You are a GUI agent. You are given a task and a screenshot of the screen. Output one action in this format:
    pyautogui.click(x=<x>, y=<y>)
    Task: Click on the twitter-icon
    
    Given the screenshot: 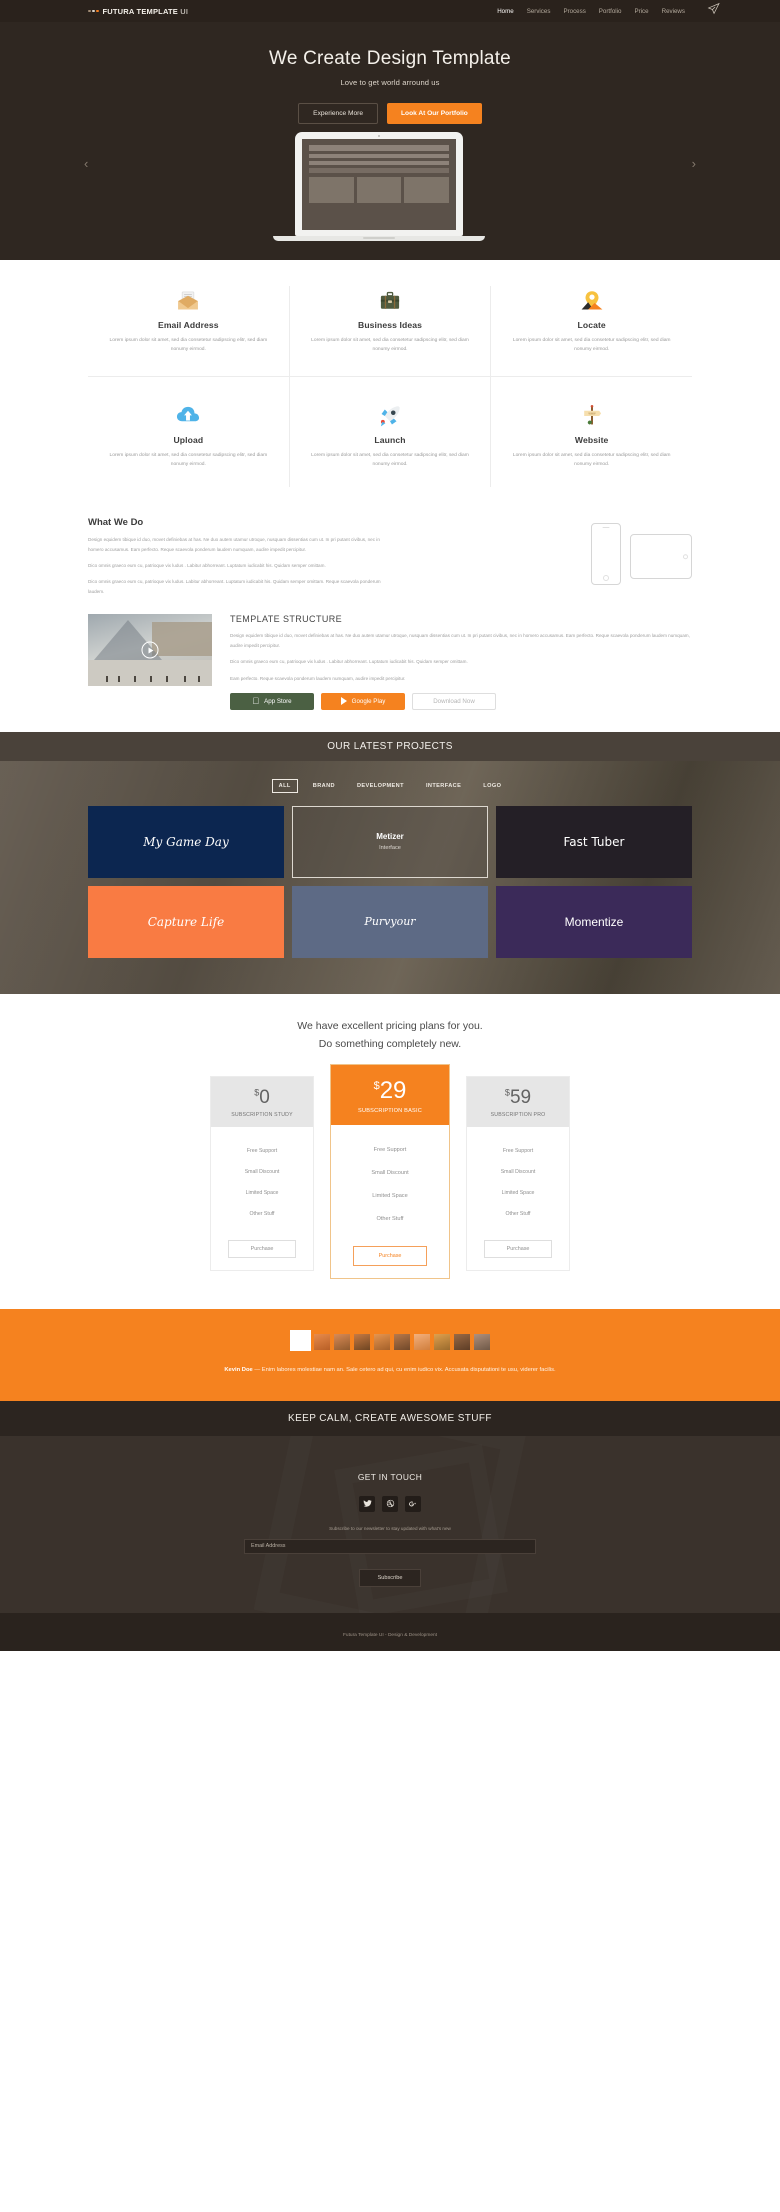 What is the action you would take?
    pyautogui.click(x=367, y=1503)
    